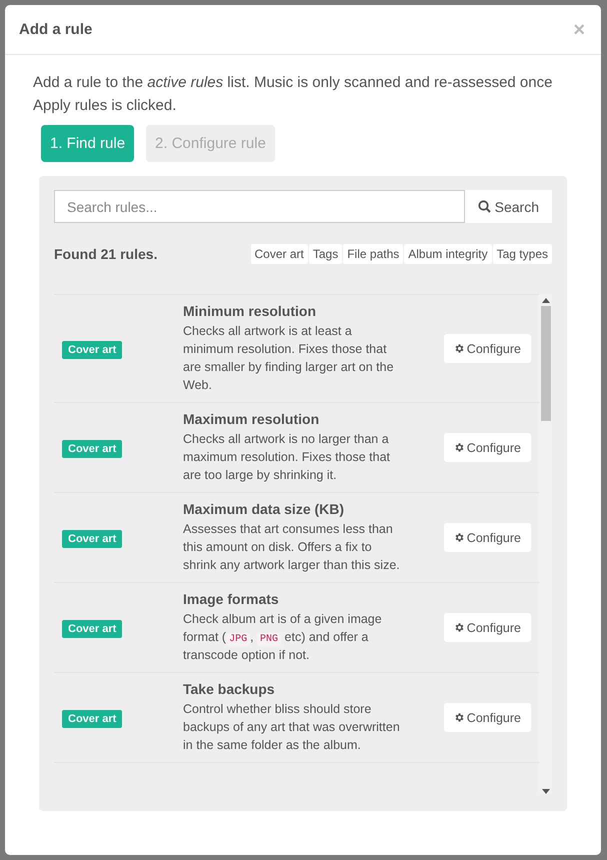 The image size is (607, 860). What do you see at coordinates (292, 547) in the screenshot?
I see `rule-description: Assesses that art consumes less than this amount on disk. Offers a fix to shrink any artwork larger than this size.` at bounding box center [292, 547].